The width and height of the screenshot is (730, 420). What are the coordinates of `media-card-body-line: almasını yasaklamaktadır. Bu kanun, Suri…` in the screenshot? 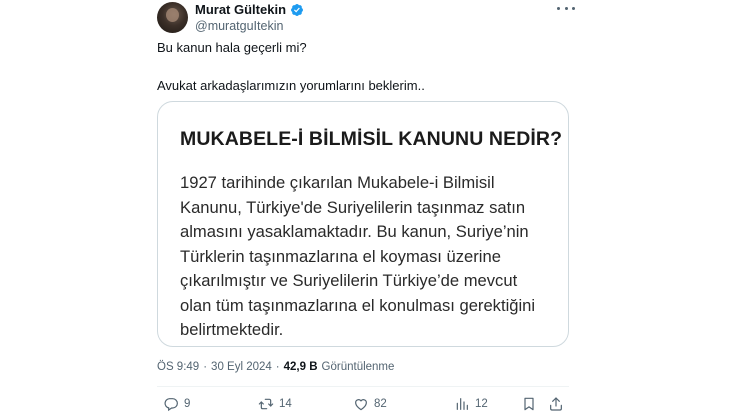 It's located at (354, 231).